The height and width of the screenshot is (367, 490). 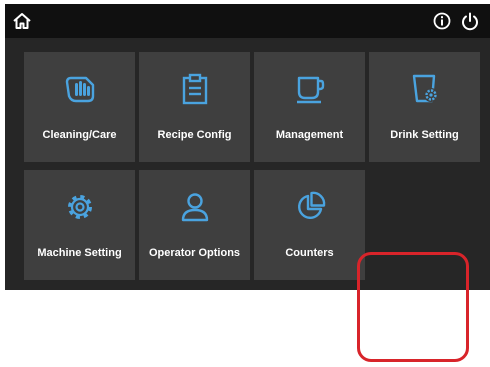 What do you see at coordinates (247, 21) in the screenshot?
I see `top-bar` at bounding box center [247, 21].